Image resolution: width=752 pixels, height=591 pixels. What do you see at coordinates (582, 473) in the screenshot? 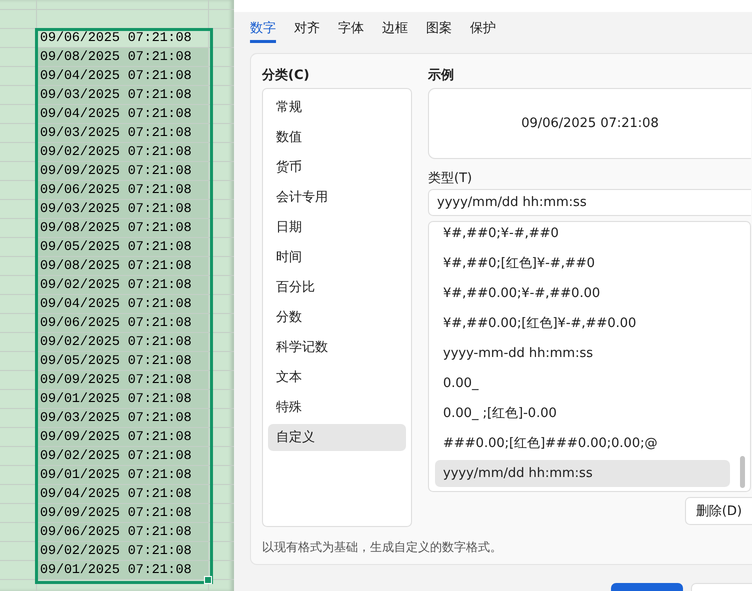
I see `format-item: yyyy/mm/dd hh:mm:ss` at bounding box center [582, 473].